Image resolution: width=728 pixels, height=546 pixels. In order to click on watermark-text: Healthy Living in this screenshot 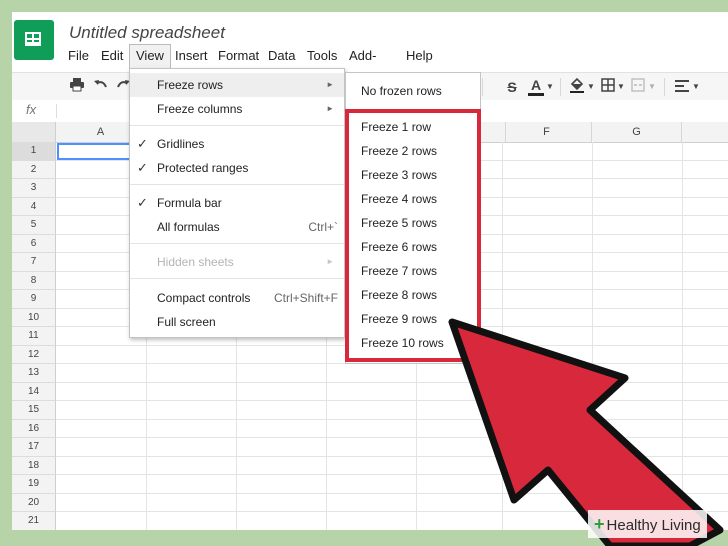, I will do `click(653, 525)`.